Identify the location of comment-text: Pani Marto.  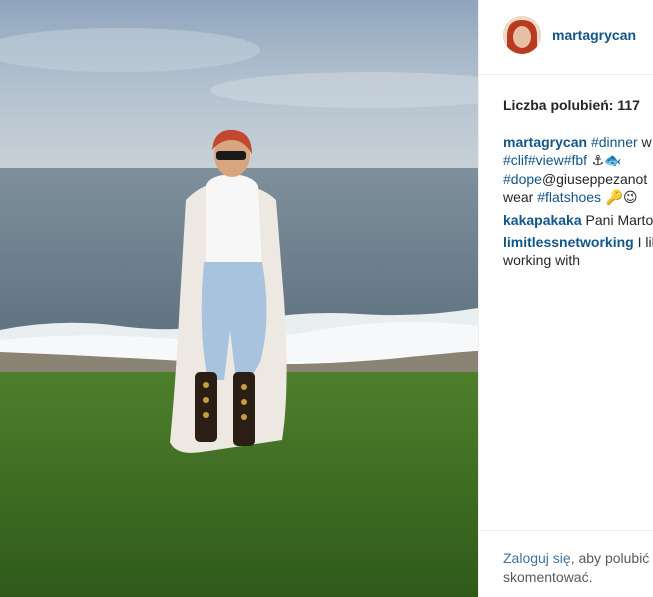
(617, 220).